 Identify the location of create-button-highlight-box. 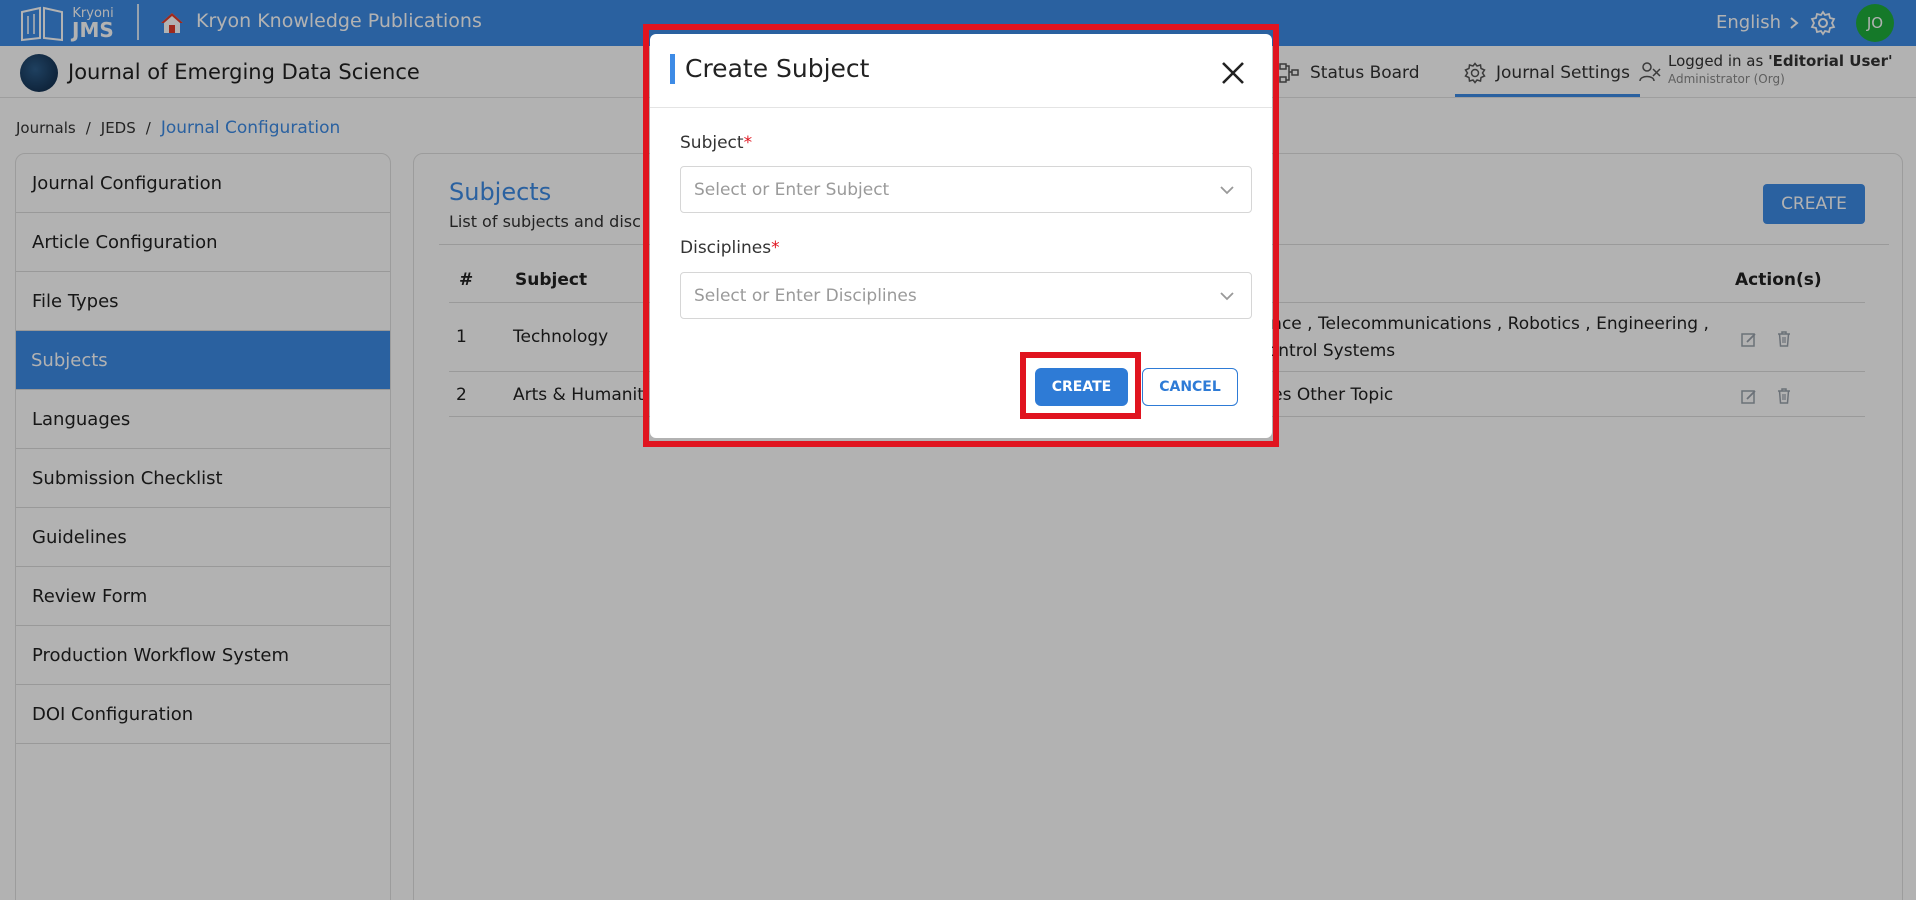
(1080, 385).